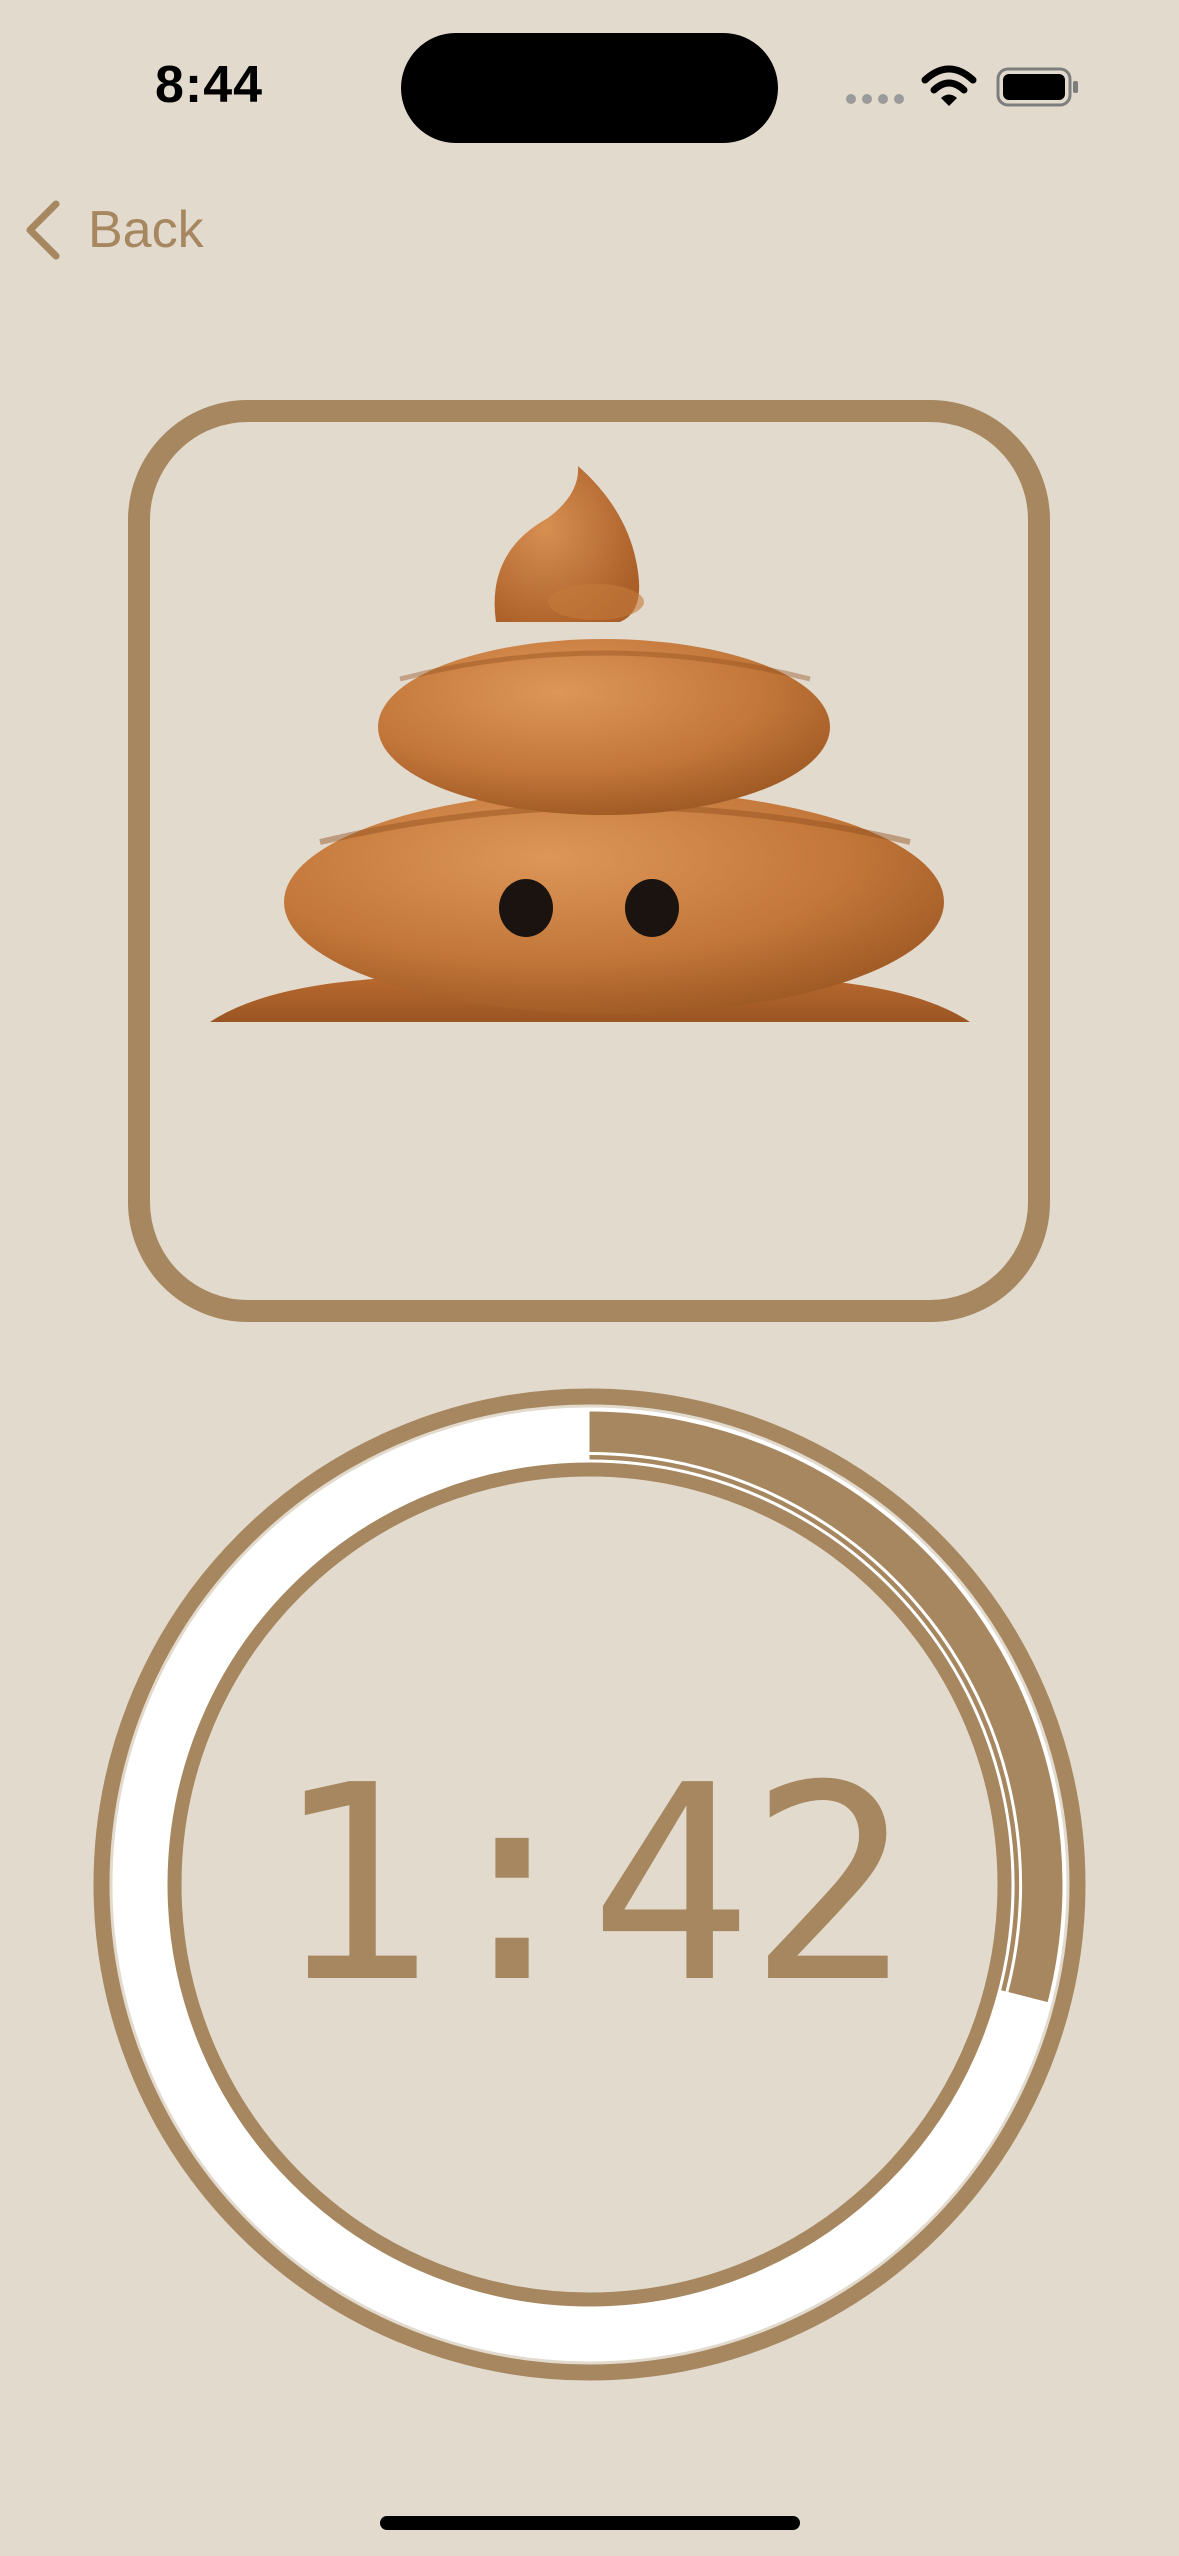 Image resolution: width=1179 pixels, height=2556 pixels. Describe the element at coordinates (949, 85) in the screenshot. I see `wifi-icon` at that location.